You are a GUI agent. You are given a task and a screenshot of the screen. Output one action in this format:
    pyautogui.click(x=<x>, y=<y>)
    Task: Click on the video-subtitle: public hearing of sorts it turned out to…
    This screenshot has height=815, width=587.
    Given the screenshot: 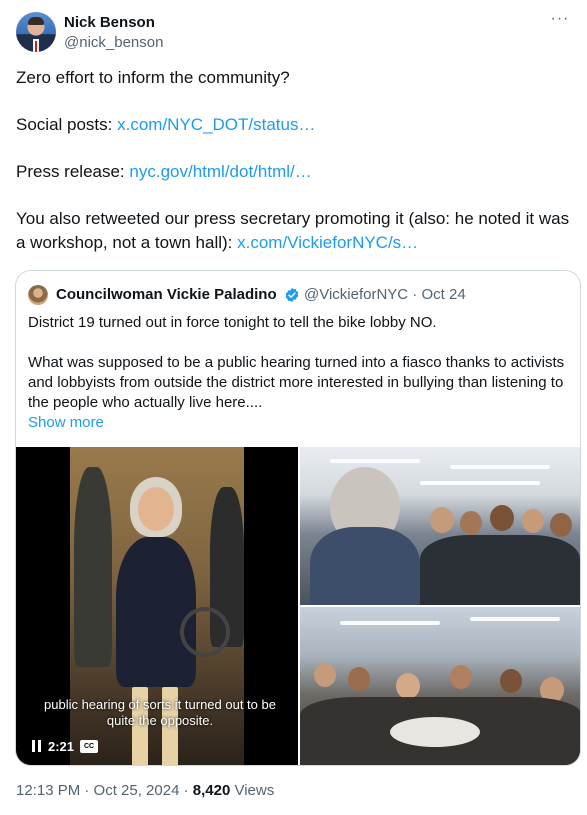 What is the action you would take?
    pyautogui.click(x=160, y=712)
    